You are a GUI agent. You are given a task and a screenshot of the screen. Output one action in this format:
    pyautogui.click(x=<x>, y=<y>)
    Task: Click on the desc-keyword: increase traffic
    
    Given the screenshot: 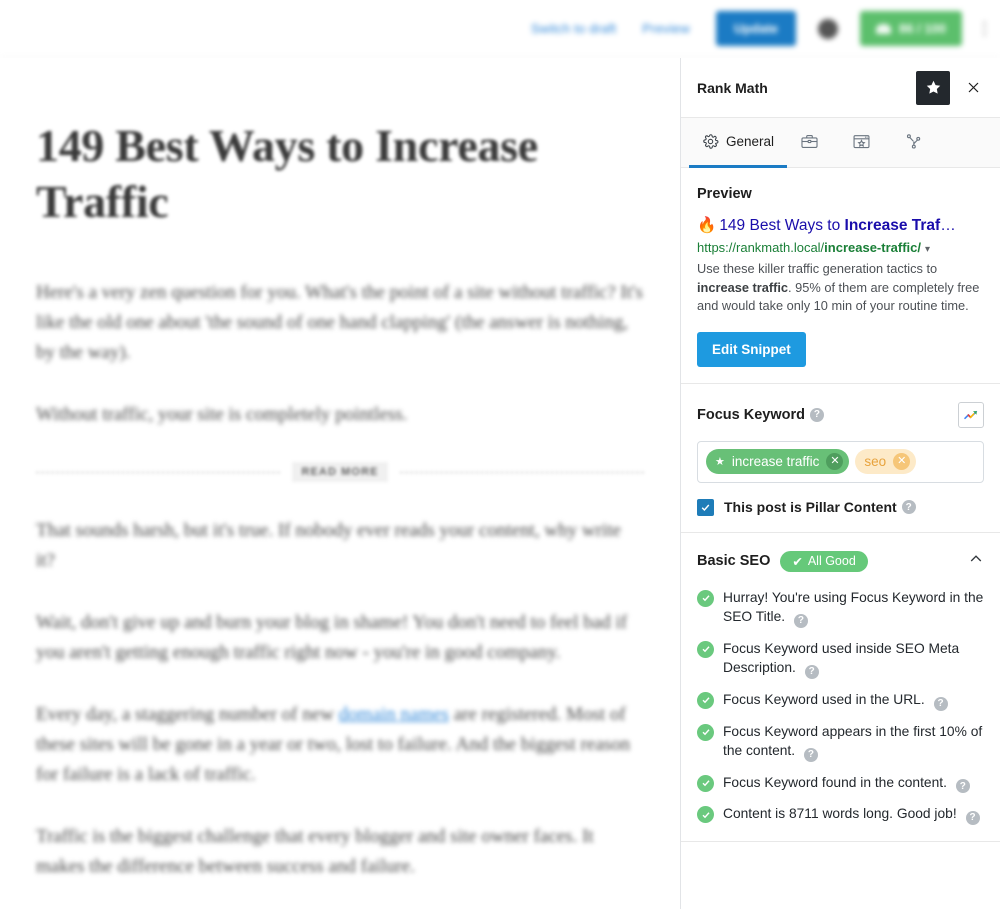 What is the action you would take?
    pyautogui.click(x=743, y=287)
    